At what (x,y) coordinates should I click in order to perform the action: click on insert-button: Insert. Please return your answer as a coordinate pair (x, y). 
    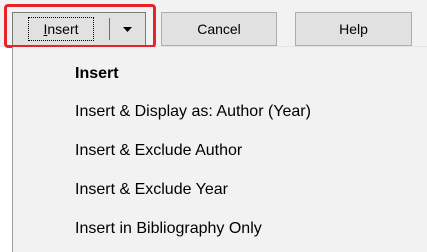
    Looking at the image, I should click on (61, 29).